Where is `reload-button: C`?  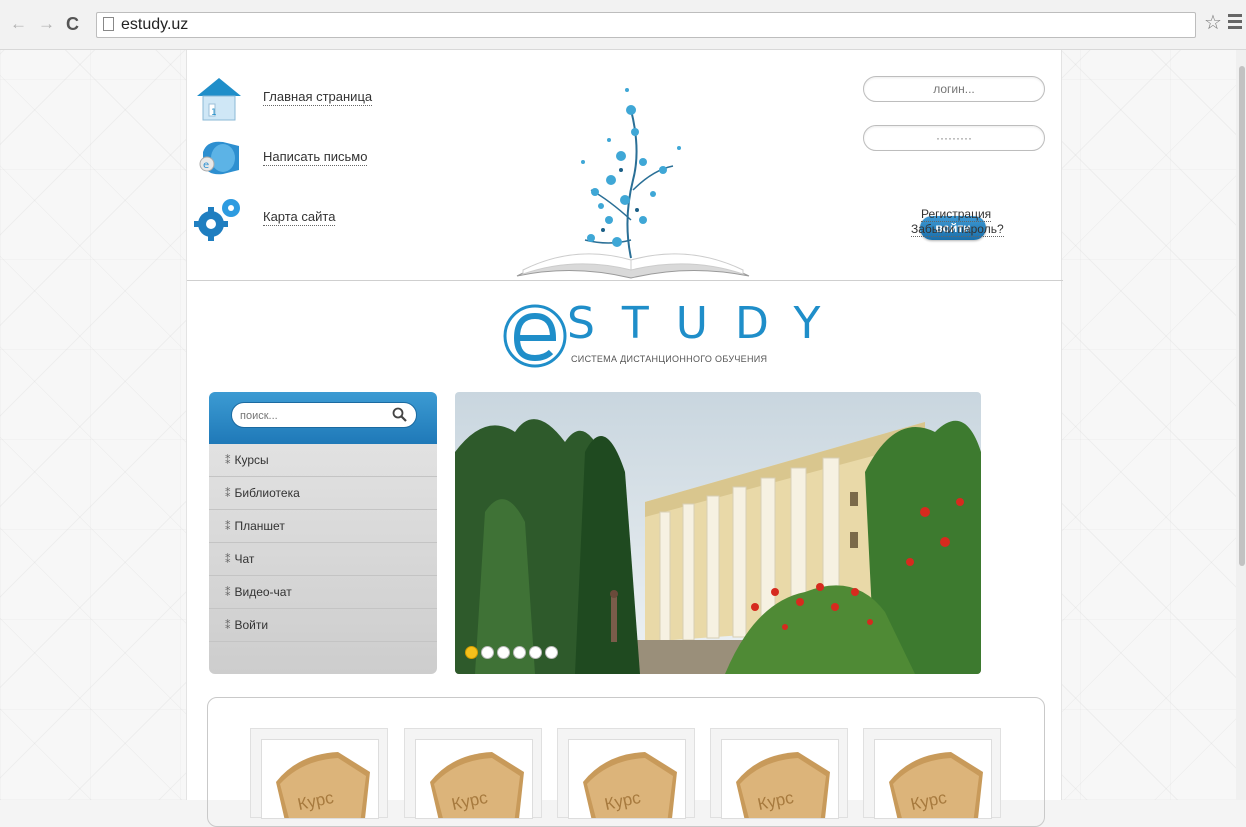
reload-button: C is located at coordinates (72, 24).